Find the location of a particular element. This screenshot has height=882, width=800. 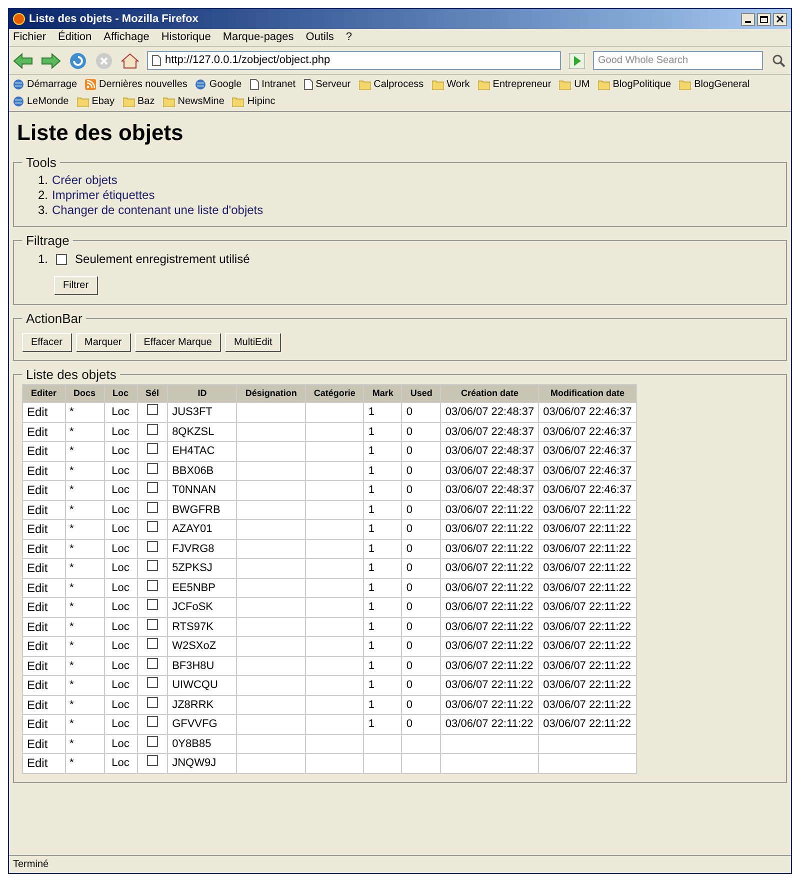

forward-arrow-icon is located at coordinates (51, 60).